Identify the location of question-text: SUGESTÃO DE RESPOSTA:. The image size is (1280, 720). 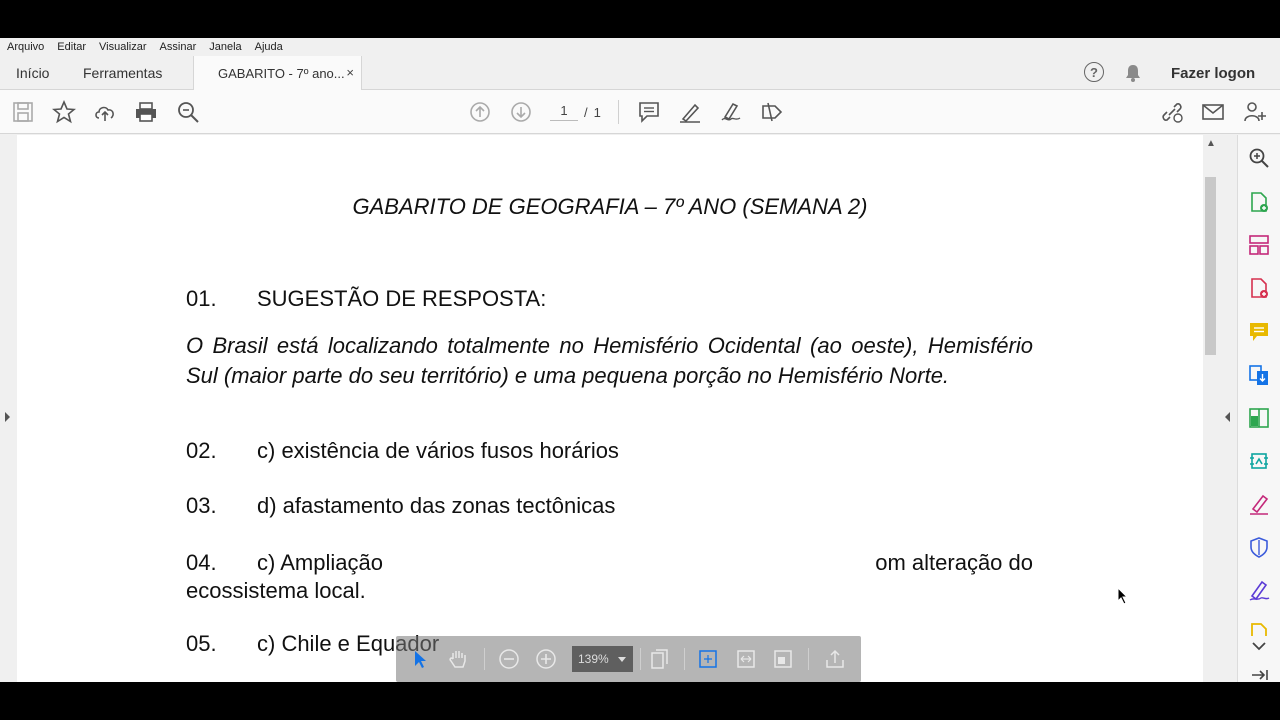
(402, 298).